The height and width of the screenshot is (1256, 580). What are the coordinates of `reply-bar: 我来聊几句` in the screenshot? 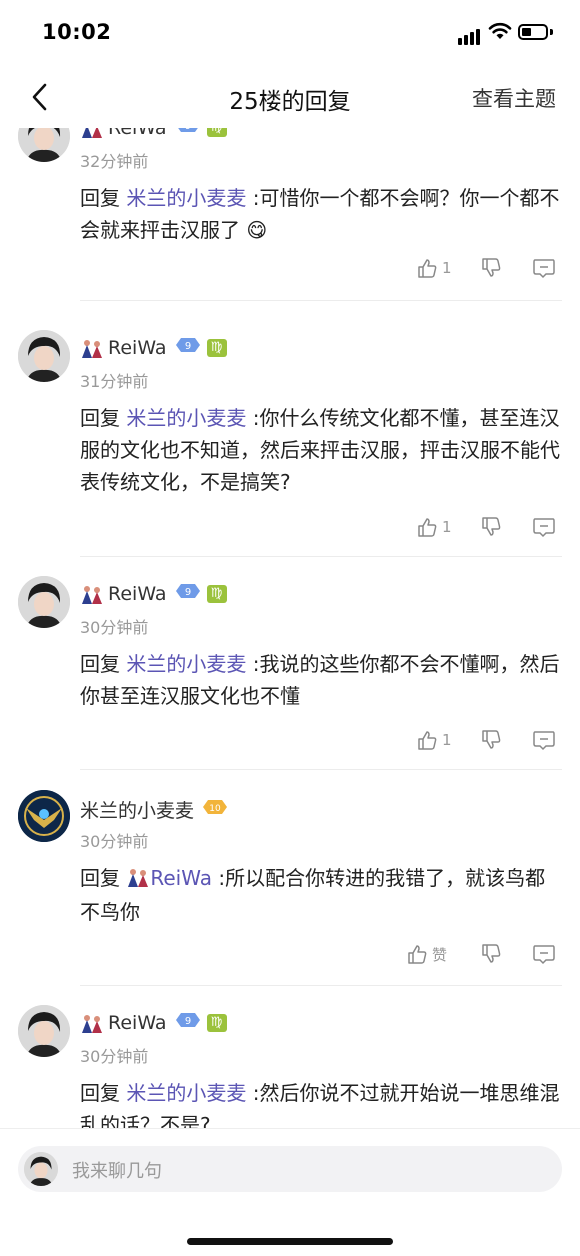 It's located at (290, 1192).